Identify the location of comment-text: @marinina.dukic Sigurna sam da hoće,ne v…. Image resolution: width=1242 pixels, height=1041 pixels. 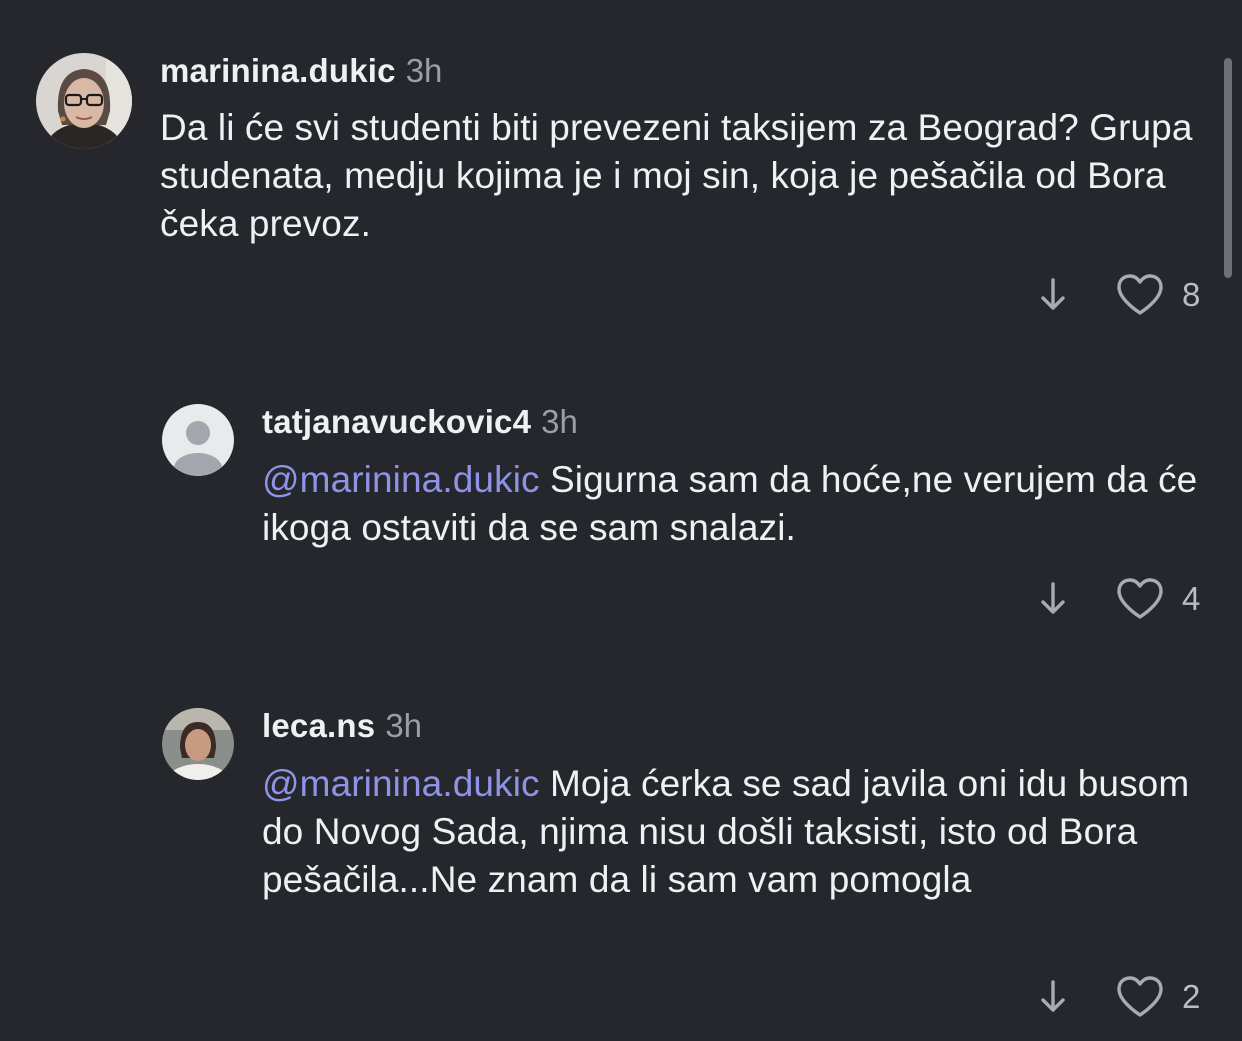
(732, 504).